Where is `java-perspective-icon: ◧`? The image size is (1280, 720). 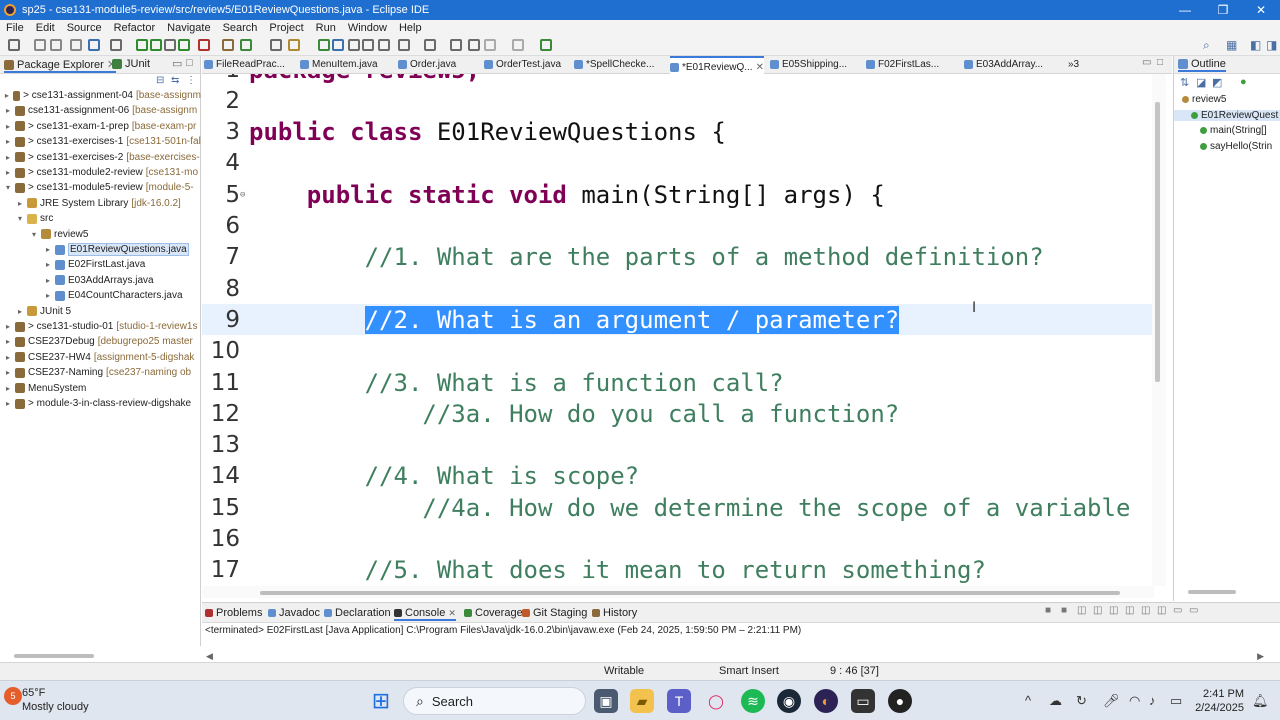
java-perspective-icon: ◧ is located at coordinates (1255, 45).